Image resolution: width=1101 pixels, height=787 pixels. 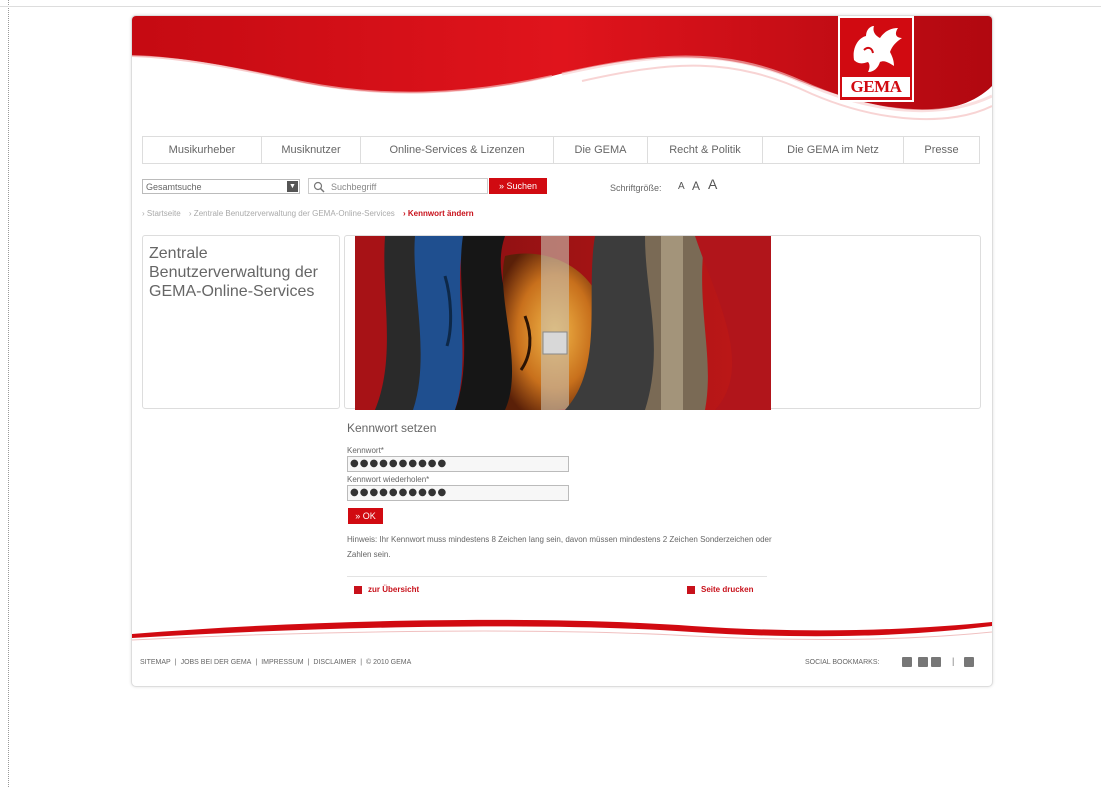 What do you see at coordinates (155, 662) in the screenshot?
I see `footer-sitemap-link: SITEMAP` at bounding box center [155, 662].